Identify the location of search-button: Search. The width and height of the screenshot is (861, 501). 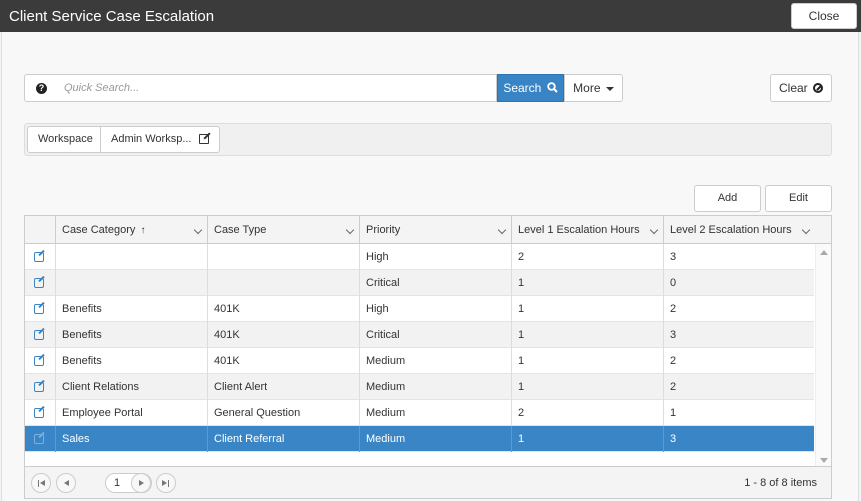
(530, 88).